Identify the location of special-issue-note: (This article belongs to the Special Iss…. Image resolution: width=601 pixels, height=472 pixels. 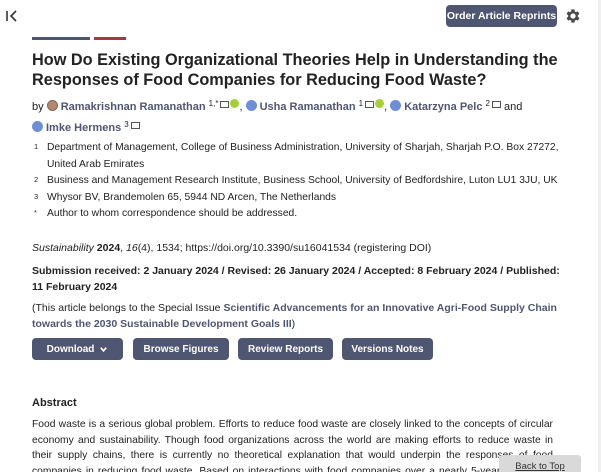
(302, 316).